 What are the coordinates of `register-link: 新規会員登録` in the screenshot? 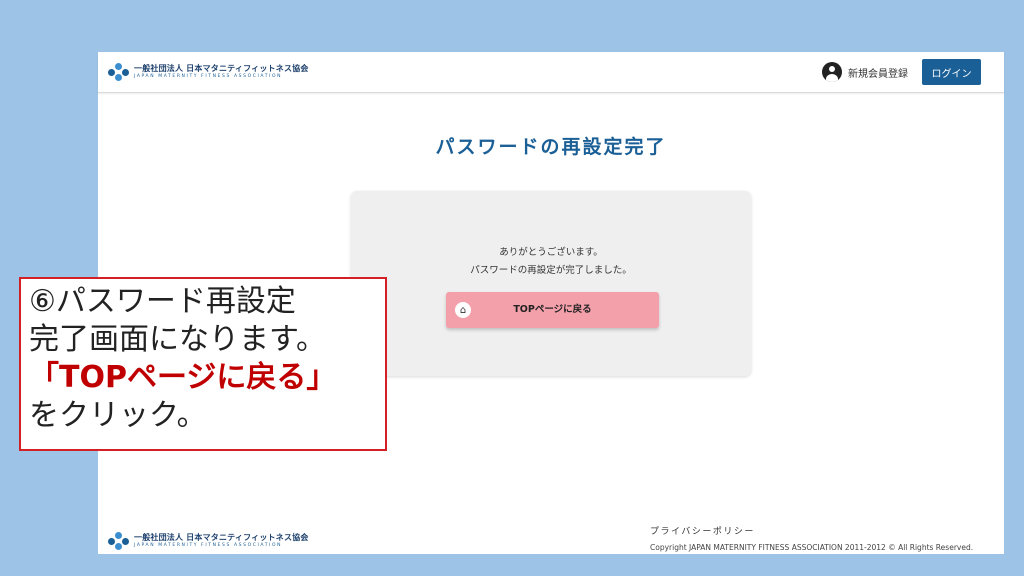 It's located at (878, 72).